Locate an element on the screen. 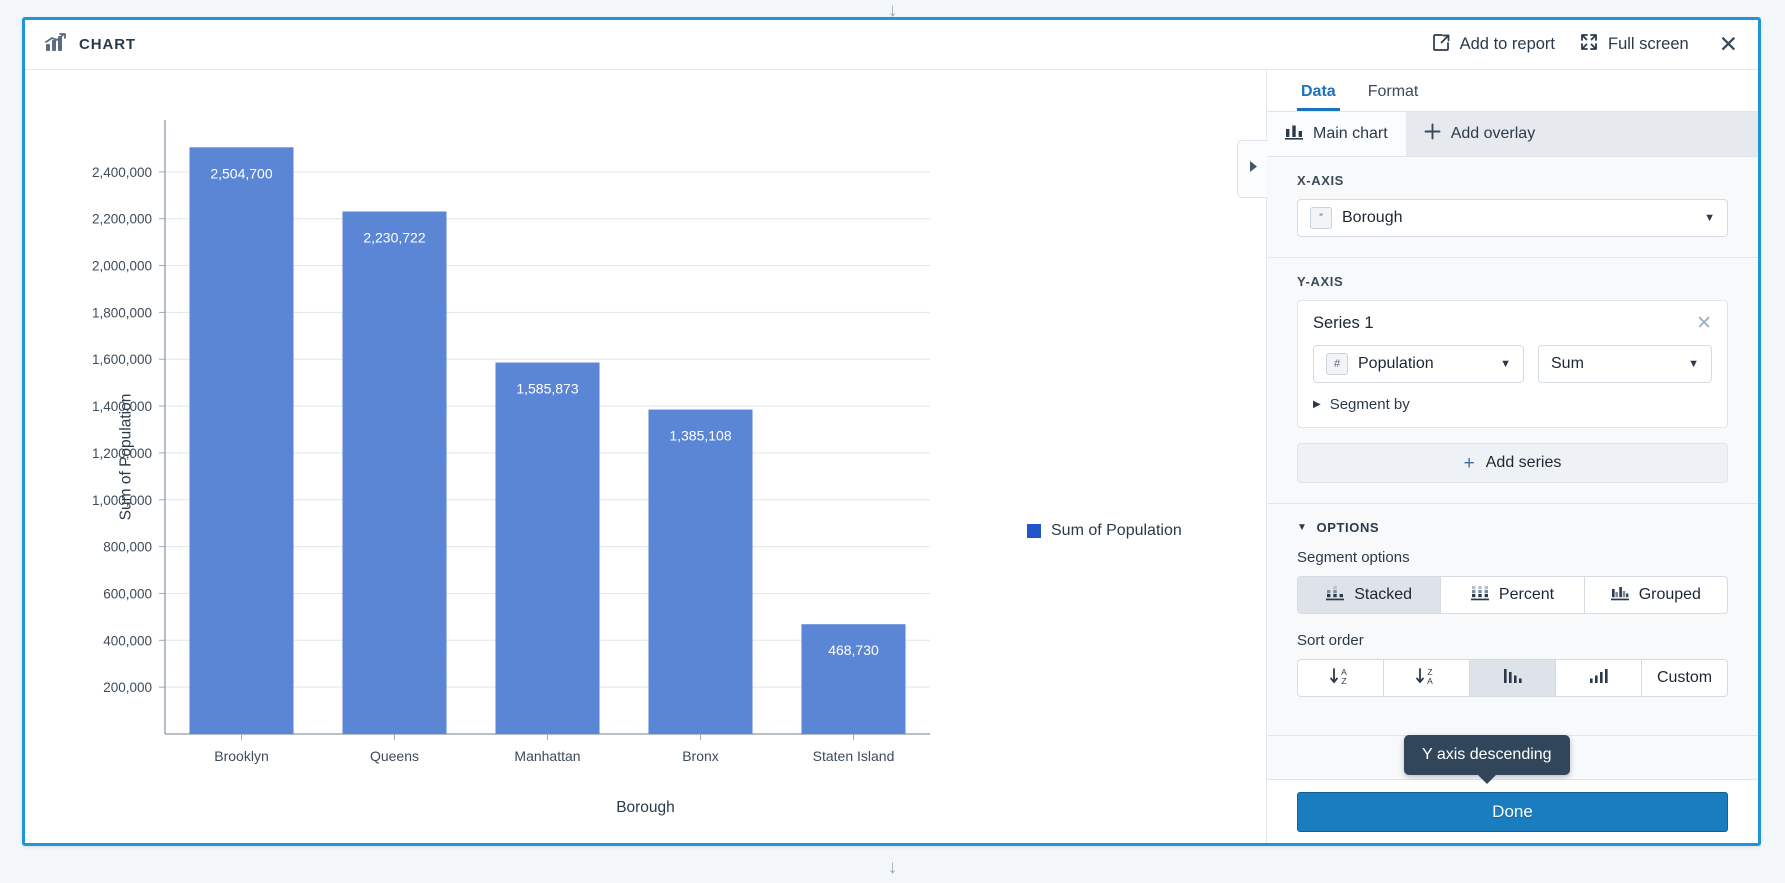  triangle-right-icon is located at coordinates (1253, 169).